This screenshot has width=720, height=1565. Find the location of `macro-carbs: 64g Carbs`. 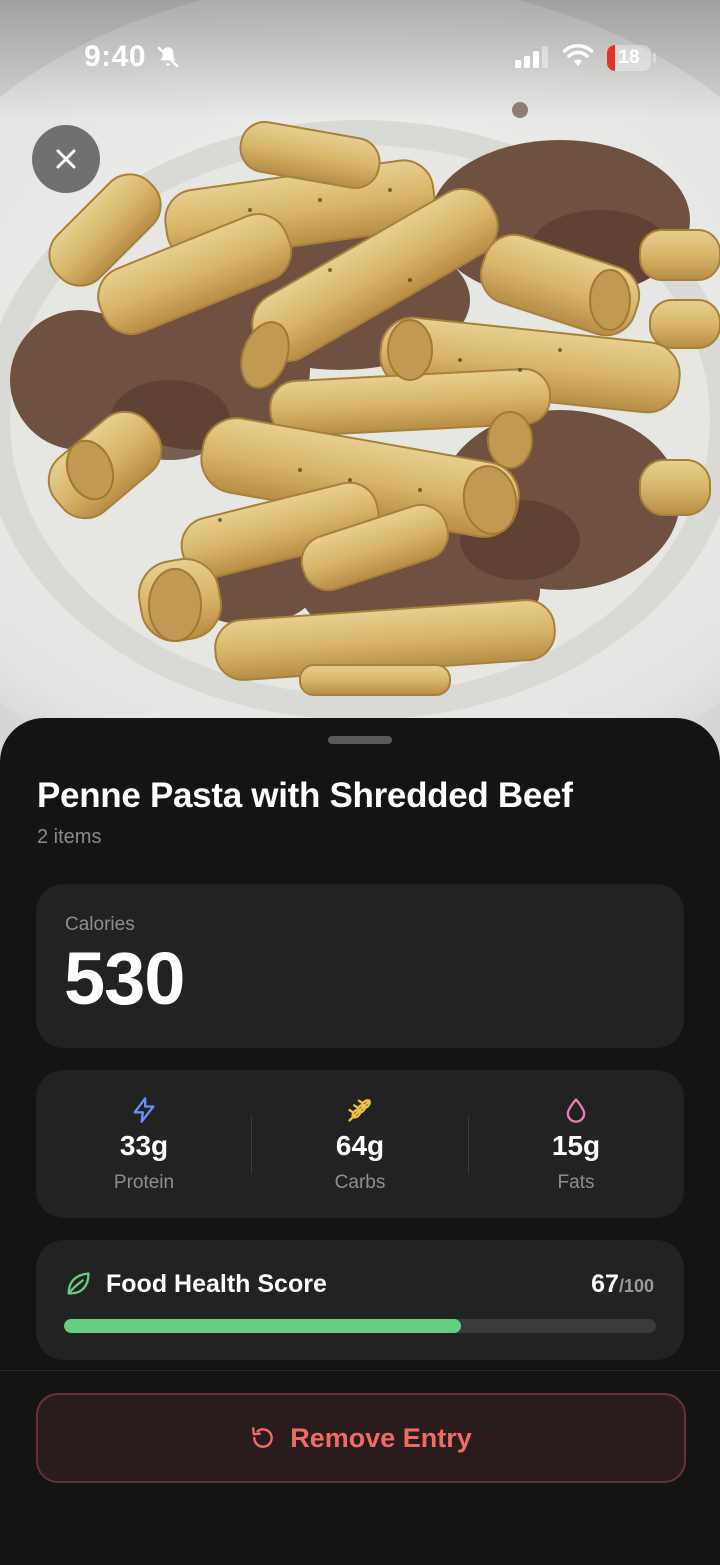

macro-carbs: 64g Carbs is located at coordinates (360, 1144).